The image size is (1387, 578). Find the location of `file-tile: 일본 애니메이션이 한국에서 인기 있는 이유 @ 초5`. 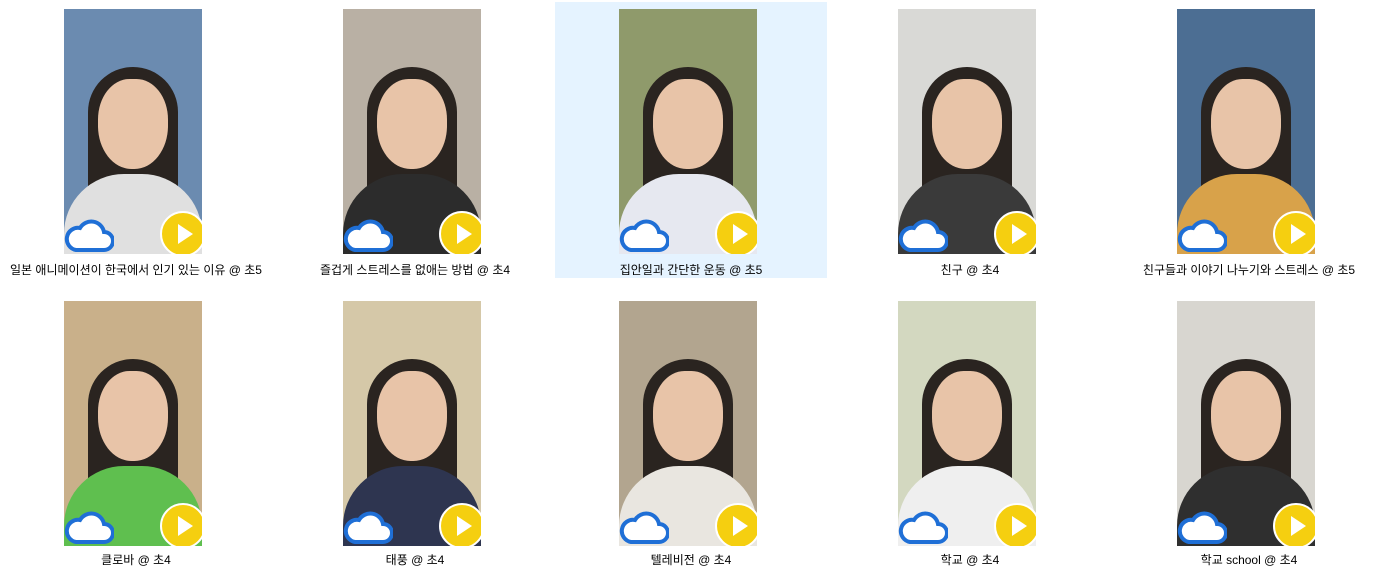

file-tile: 일본 애니메이션이 한국에서 인기 있는 이유 @ 초5 is located at coordinates (136, 144).